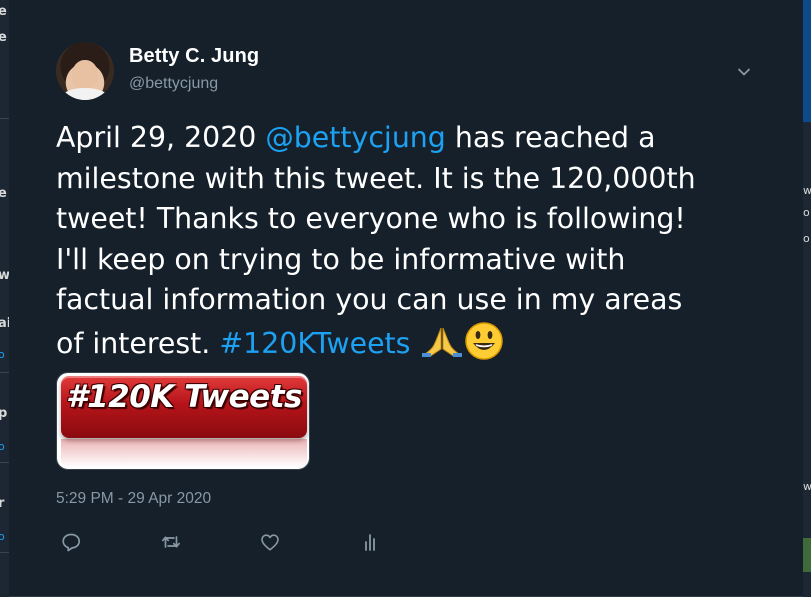 The height and width of the screenshot is (597, 811). What do you see at coordinates (133, 499) in the screenshot?
I see `tweet-timestamp: 5:29 PM - 29 Apr 2020` at bounding box center [133, 499].